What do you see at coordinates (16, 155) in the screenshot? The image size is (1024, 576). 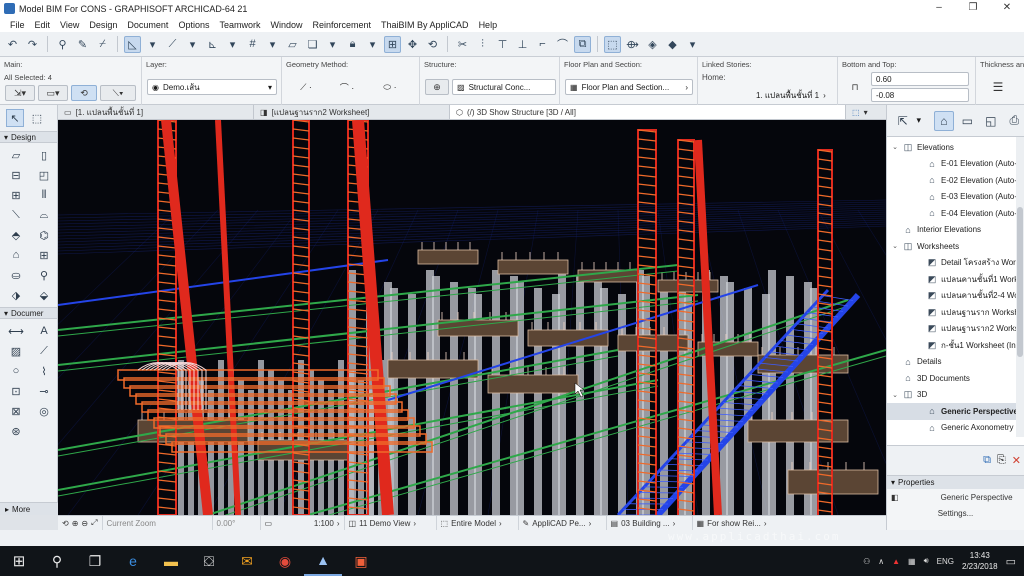 I see `wall-tool-icon: ▱` at bounding box center [16, 155].